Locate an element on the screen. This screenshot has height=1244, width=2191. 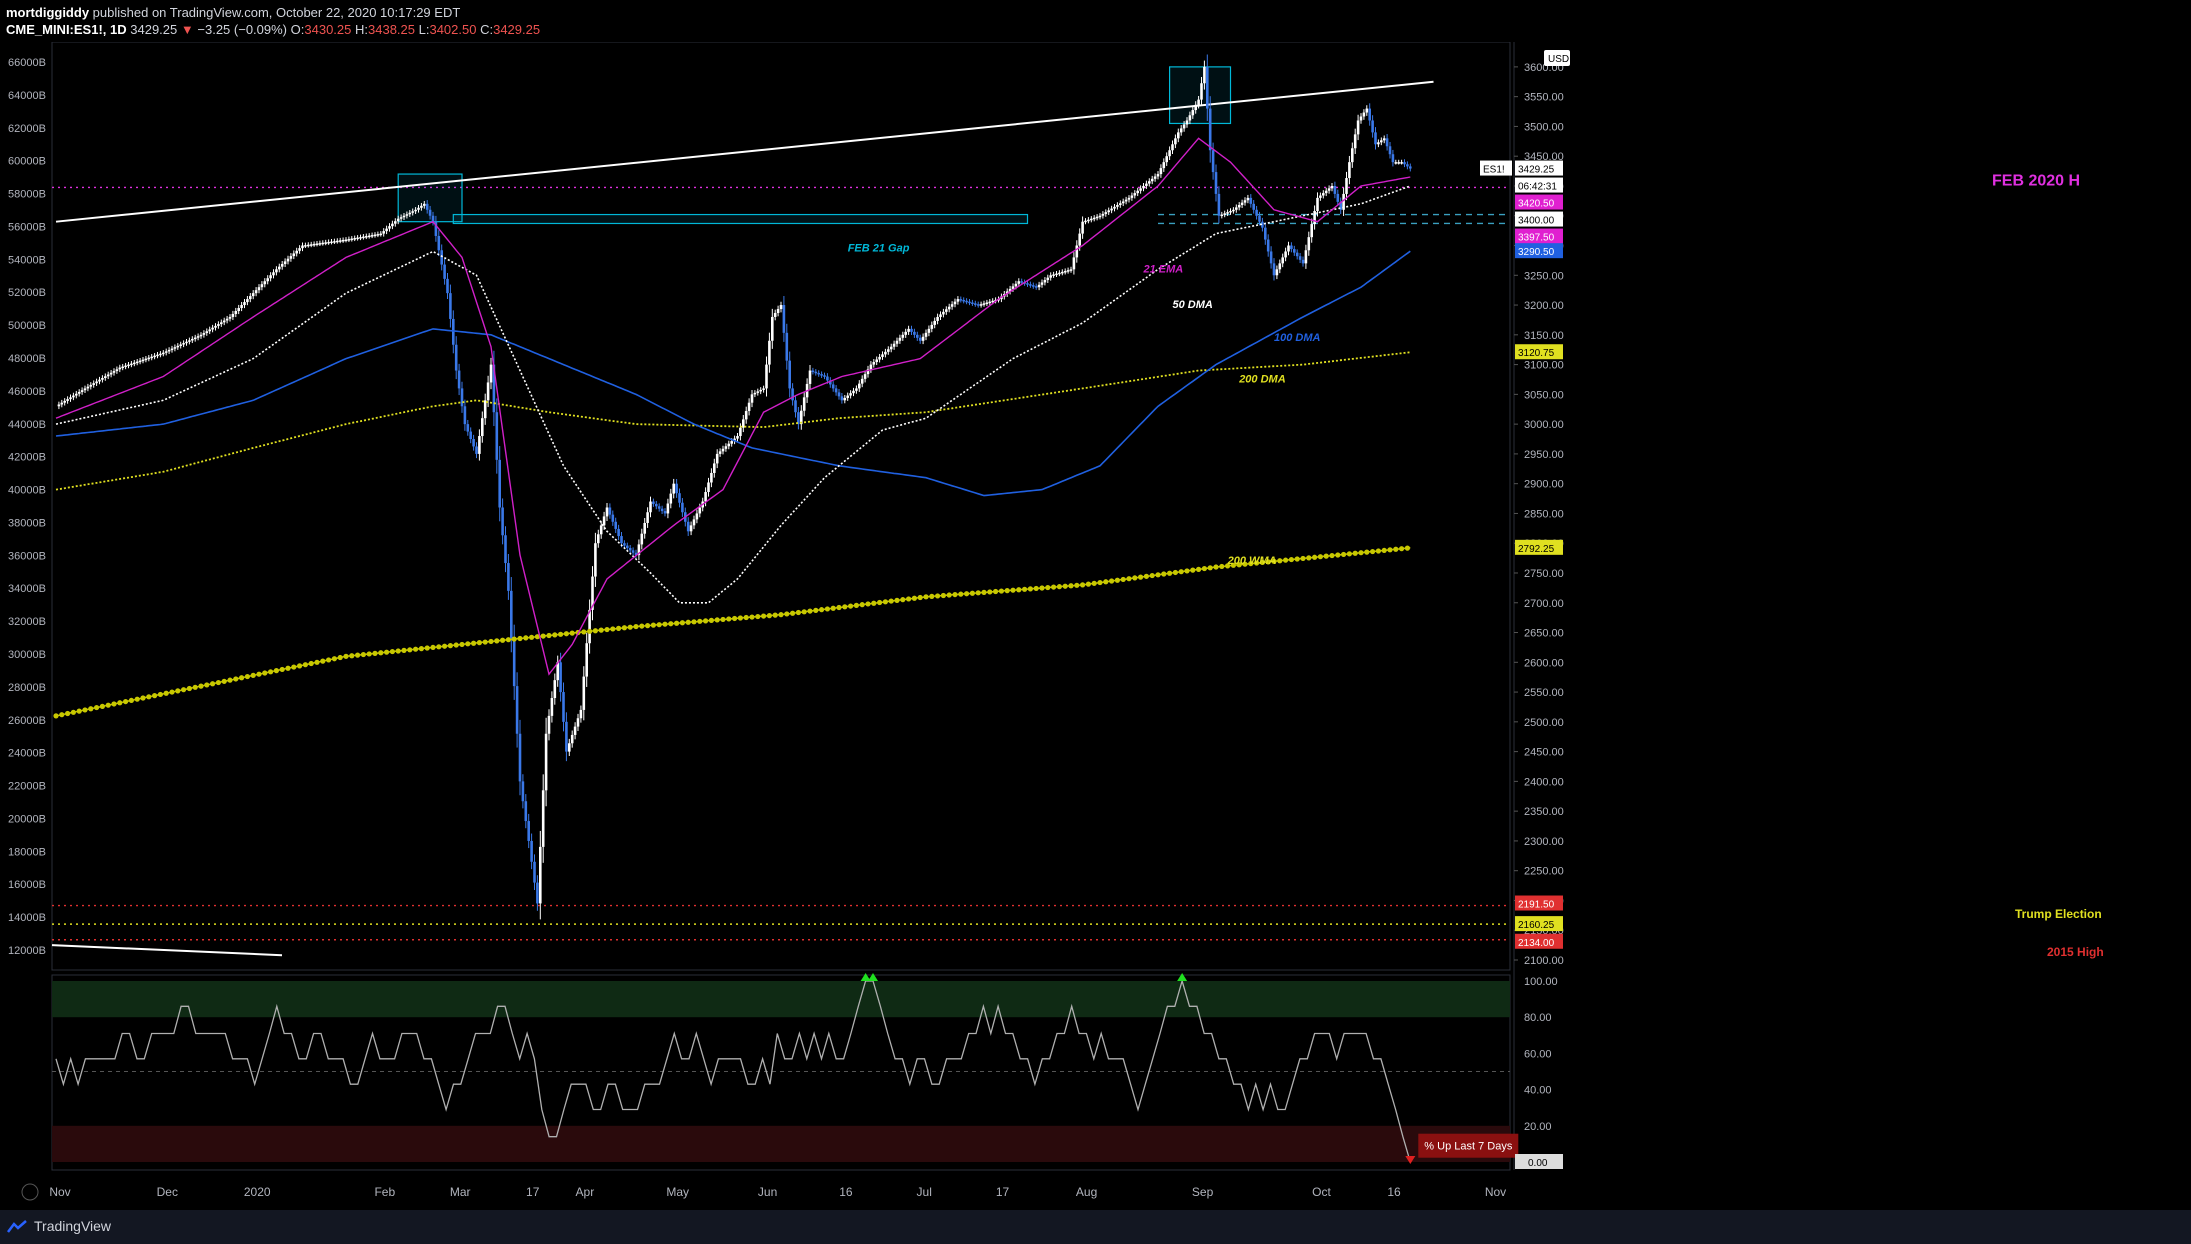
left-axis-tick: 54000B is located at coordinates (27, 260).